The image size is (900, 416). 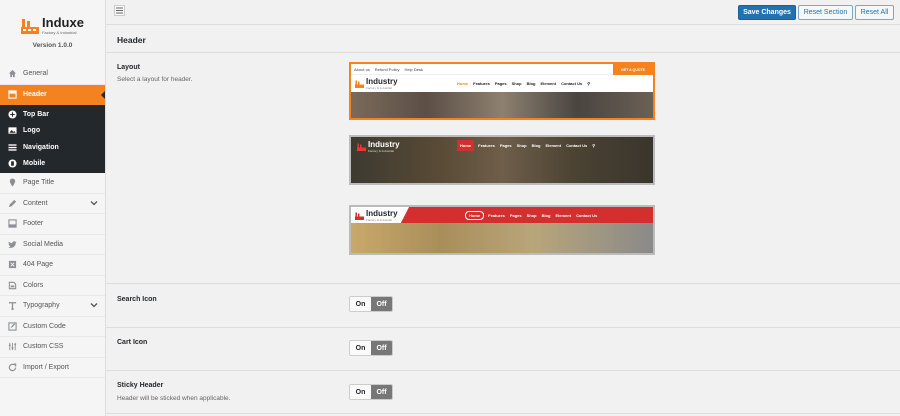 I want to click on sidebar-item-label: Custom Code, so click(x=44, y=326).